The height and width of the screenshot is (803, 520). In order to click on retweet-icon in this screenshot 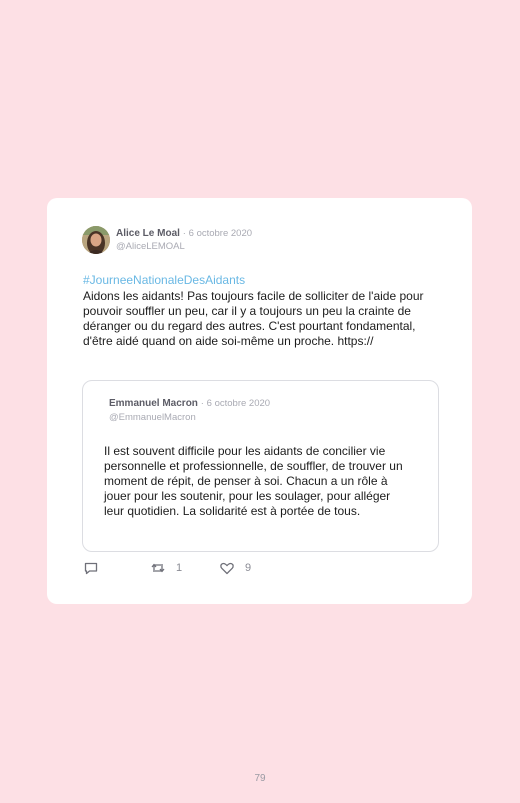, I will do `click(158, 568)`.